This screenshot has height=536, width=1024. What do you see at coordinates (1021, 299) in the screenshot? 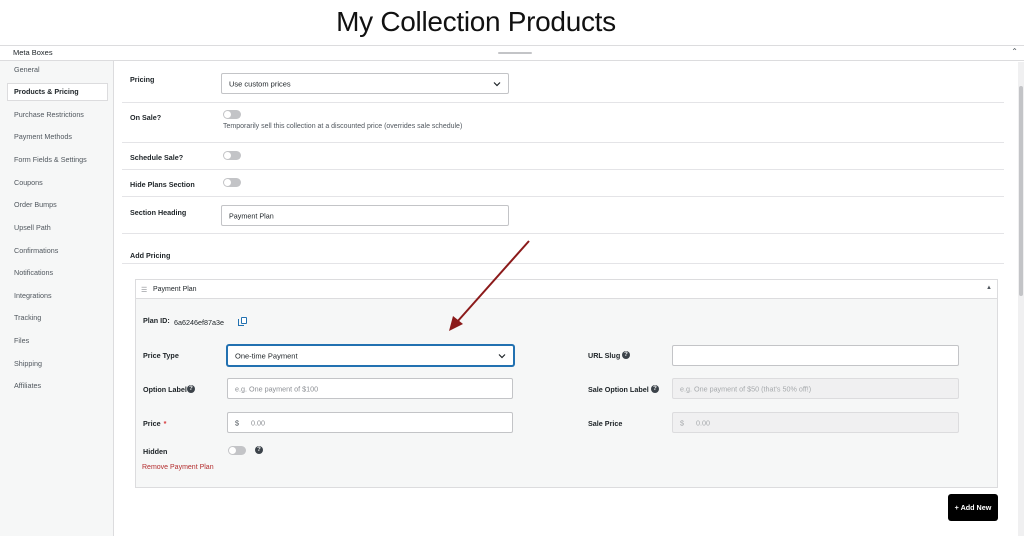
I see `scrollbar` at bounding box center [1021, 299].